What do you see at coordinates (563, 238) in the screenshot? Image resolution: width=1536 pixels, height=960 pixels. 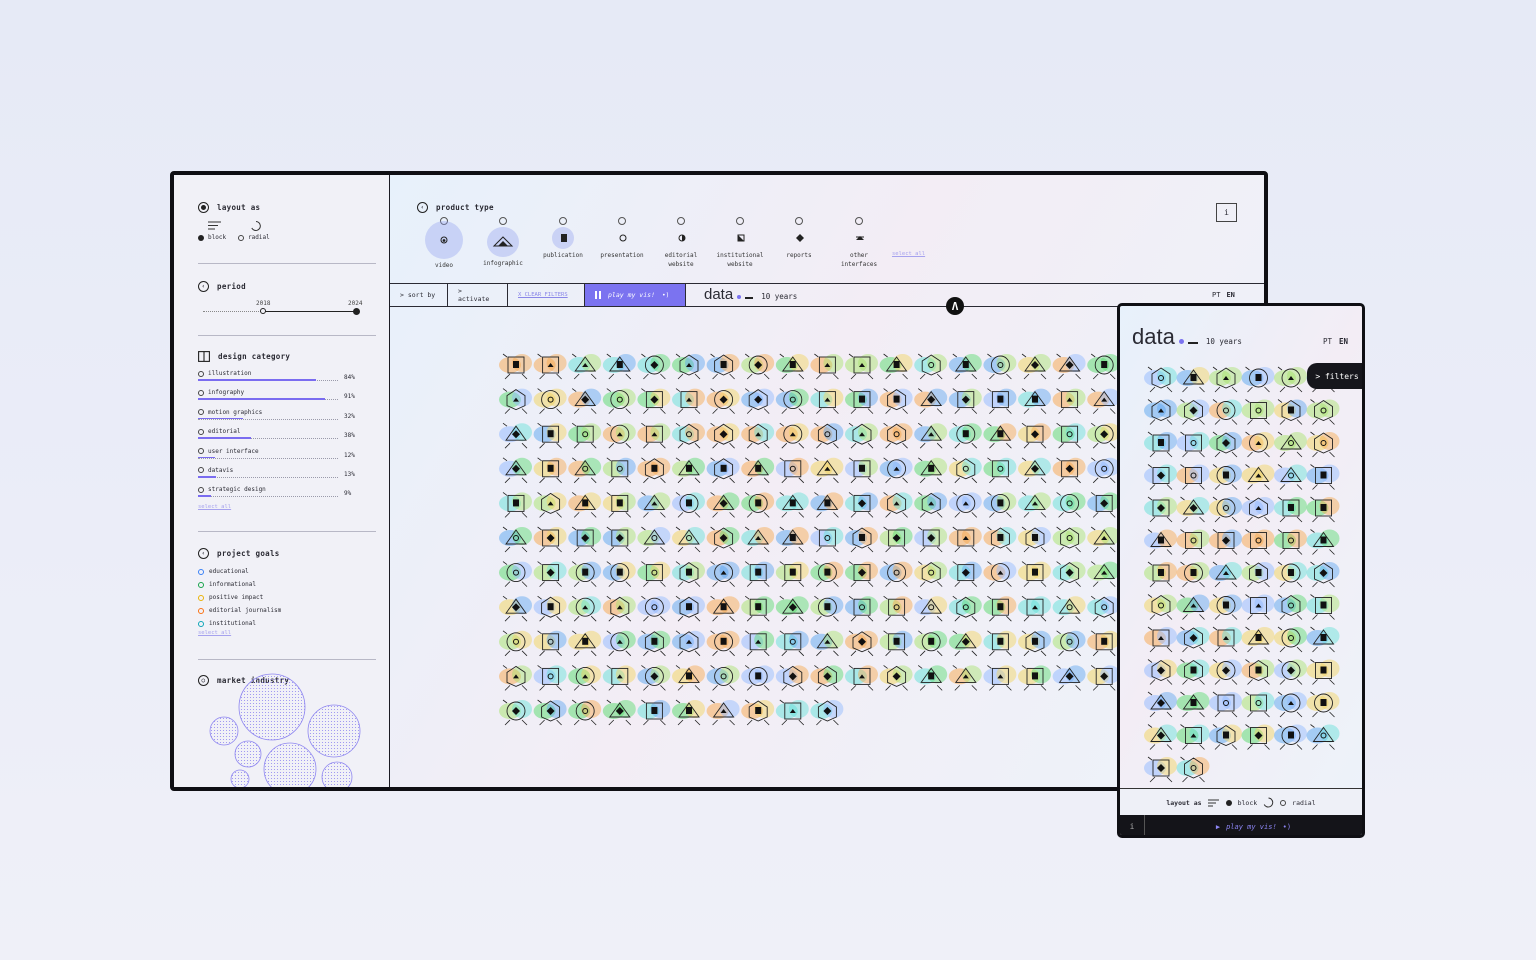 I see `product-type-publication: publication` at bounding box center [563, 238].